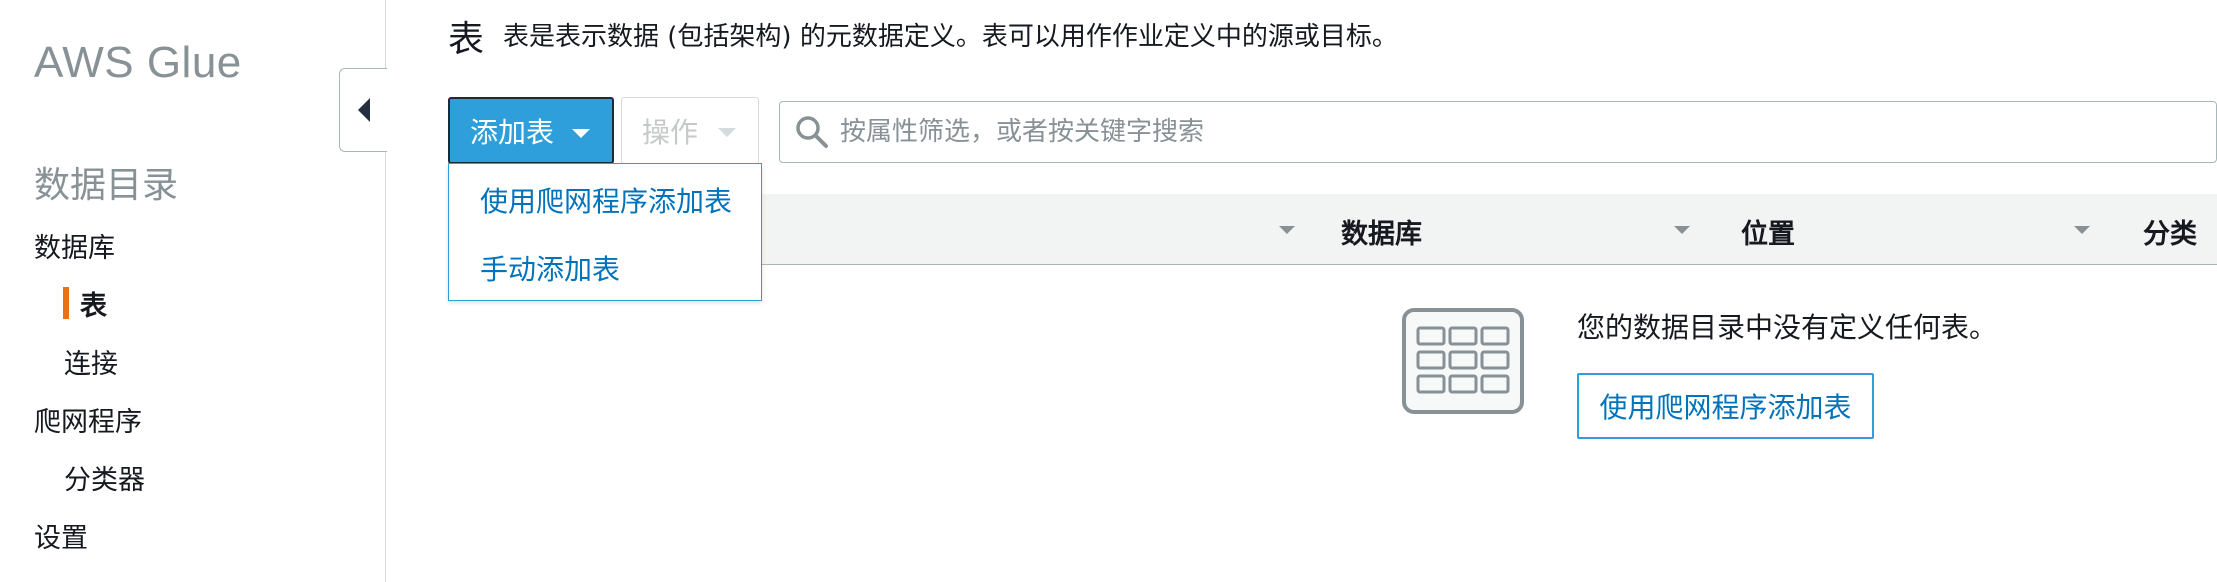  Describe the element at coordinates (670, 132) in the screenshot. I see `actions-label: 操作` at that location.